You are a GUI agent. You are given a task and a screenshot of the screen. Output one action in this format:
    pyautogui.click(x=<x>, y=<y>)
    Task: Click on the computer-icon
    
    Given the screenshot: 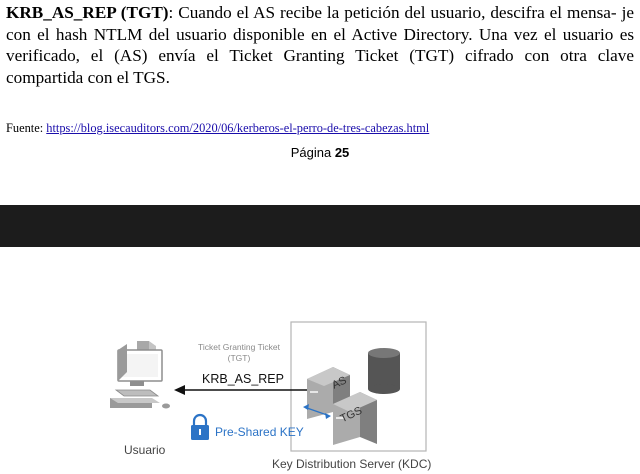 What is the action you would take?
    pyautogui.click(x=140, y=375)
    